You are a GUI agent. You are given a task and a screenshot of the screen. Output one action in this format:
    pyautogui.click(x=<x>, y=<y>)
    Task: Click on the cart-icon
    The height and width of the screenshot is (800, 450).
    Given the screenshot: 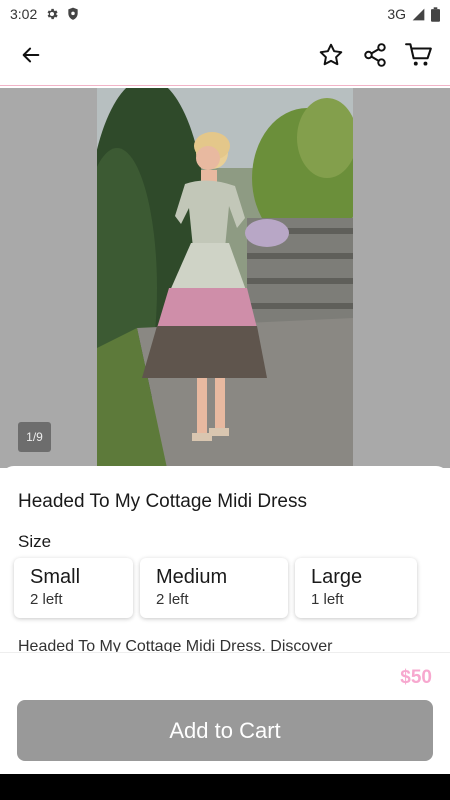 What is the action you would take?
    pyautogui.click(x=419, y=56)
    